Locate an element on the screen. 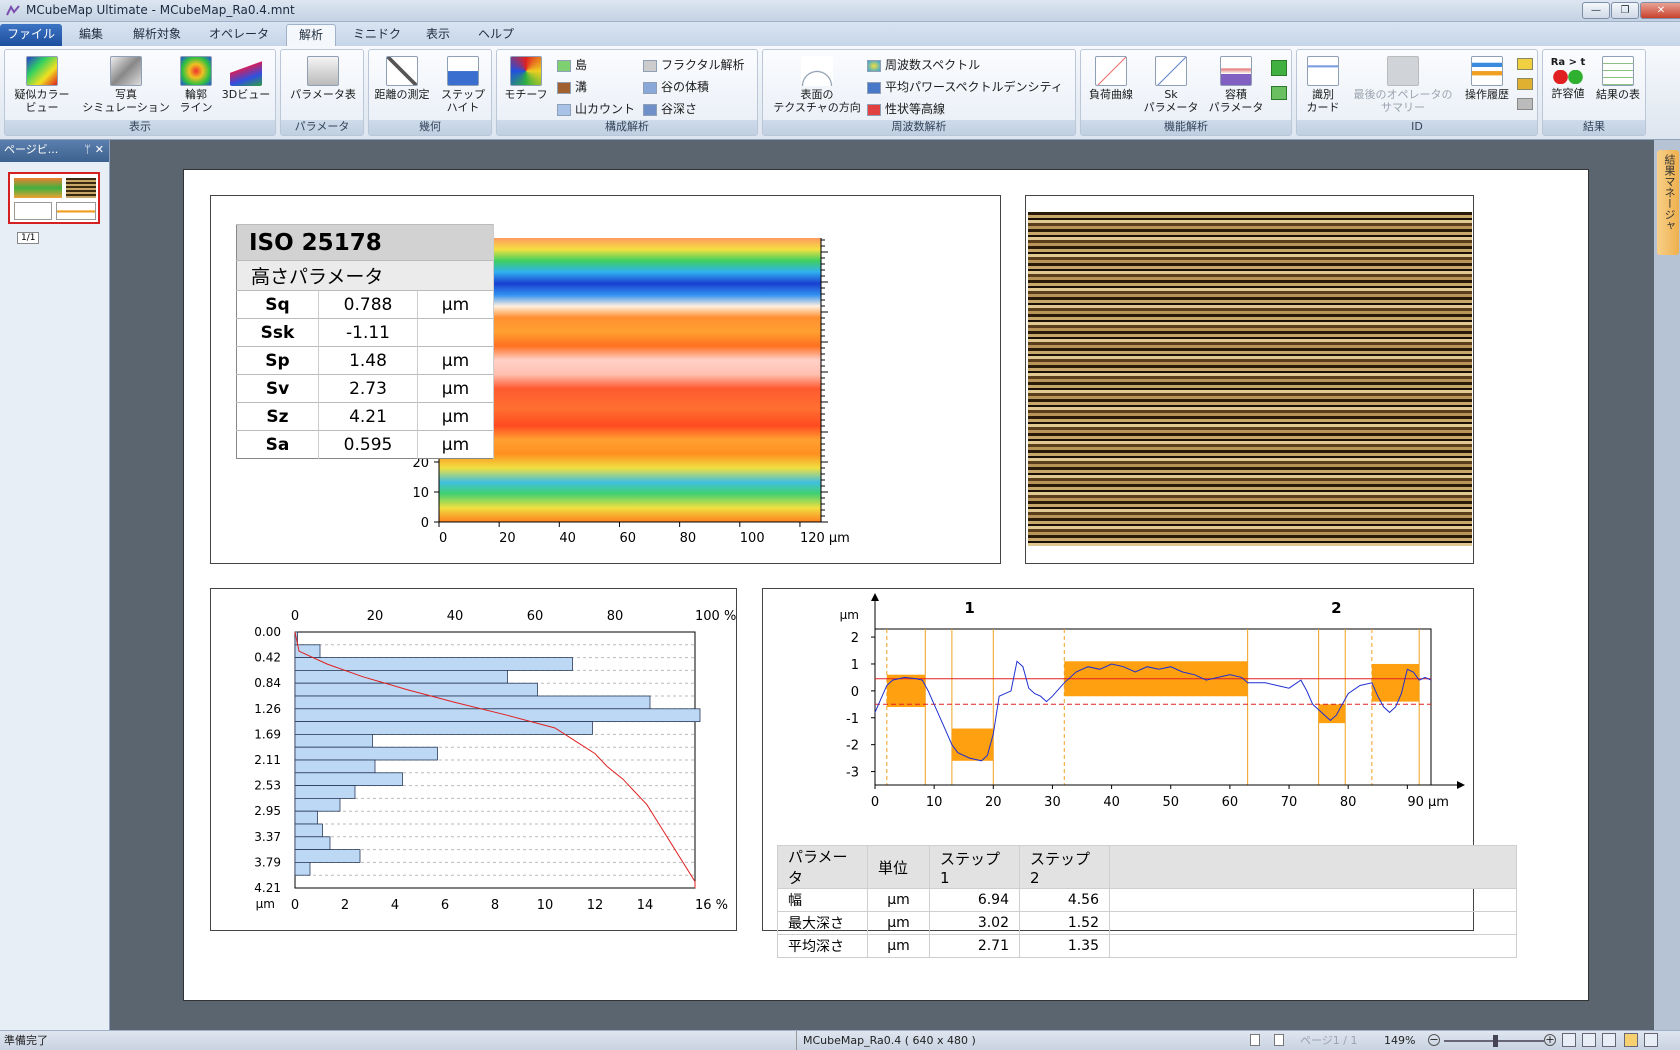 The height and width of the screenshot is (1050, 1680). fit-page-icon is located at coordinates (1569, 1040).